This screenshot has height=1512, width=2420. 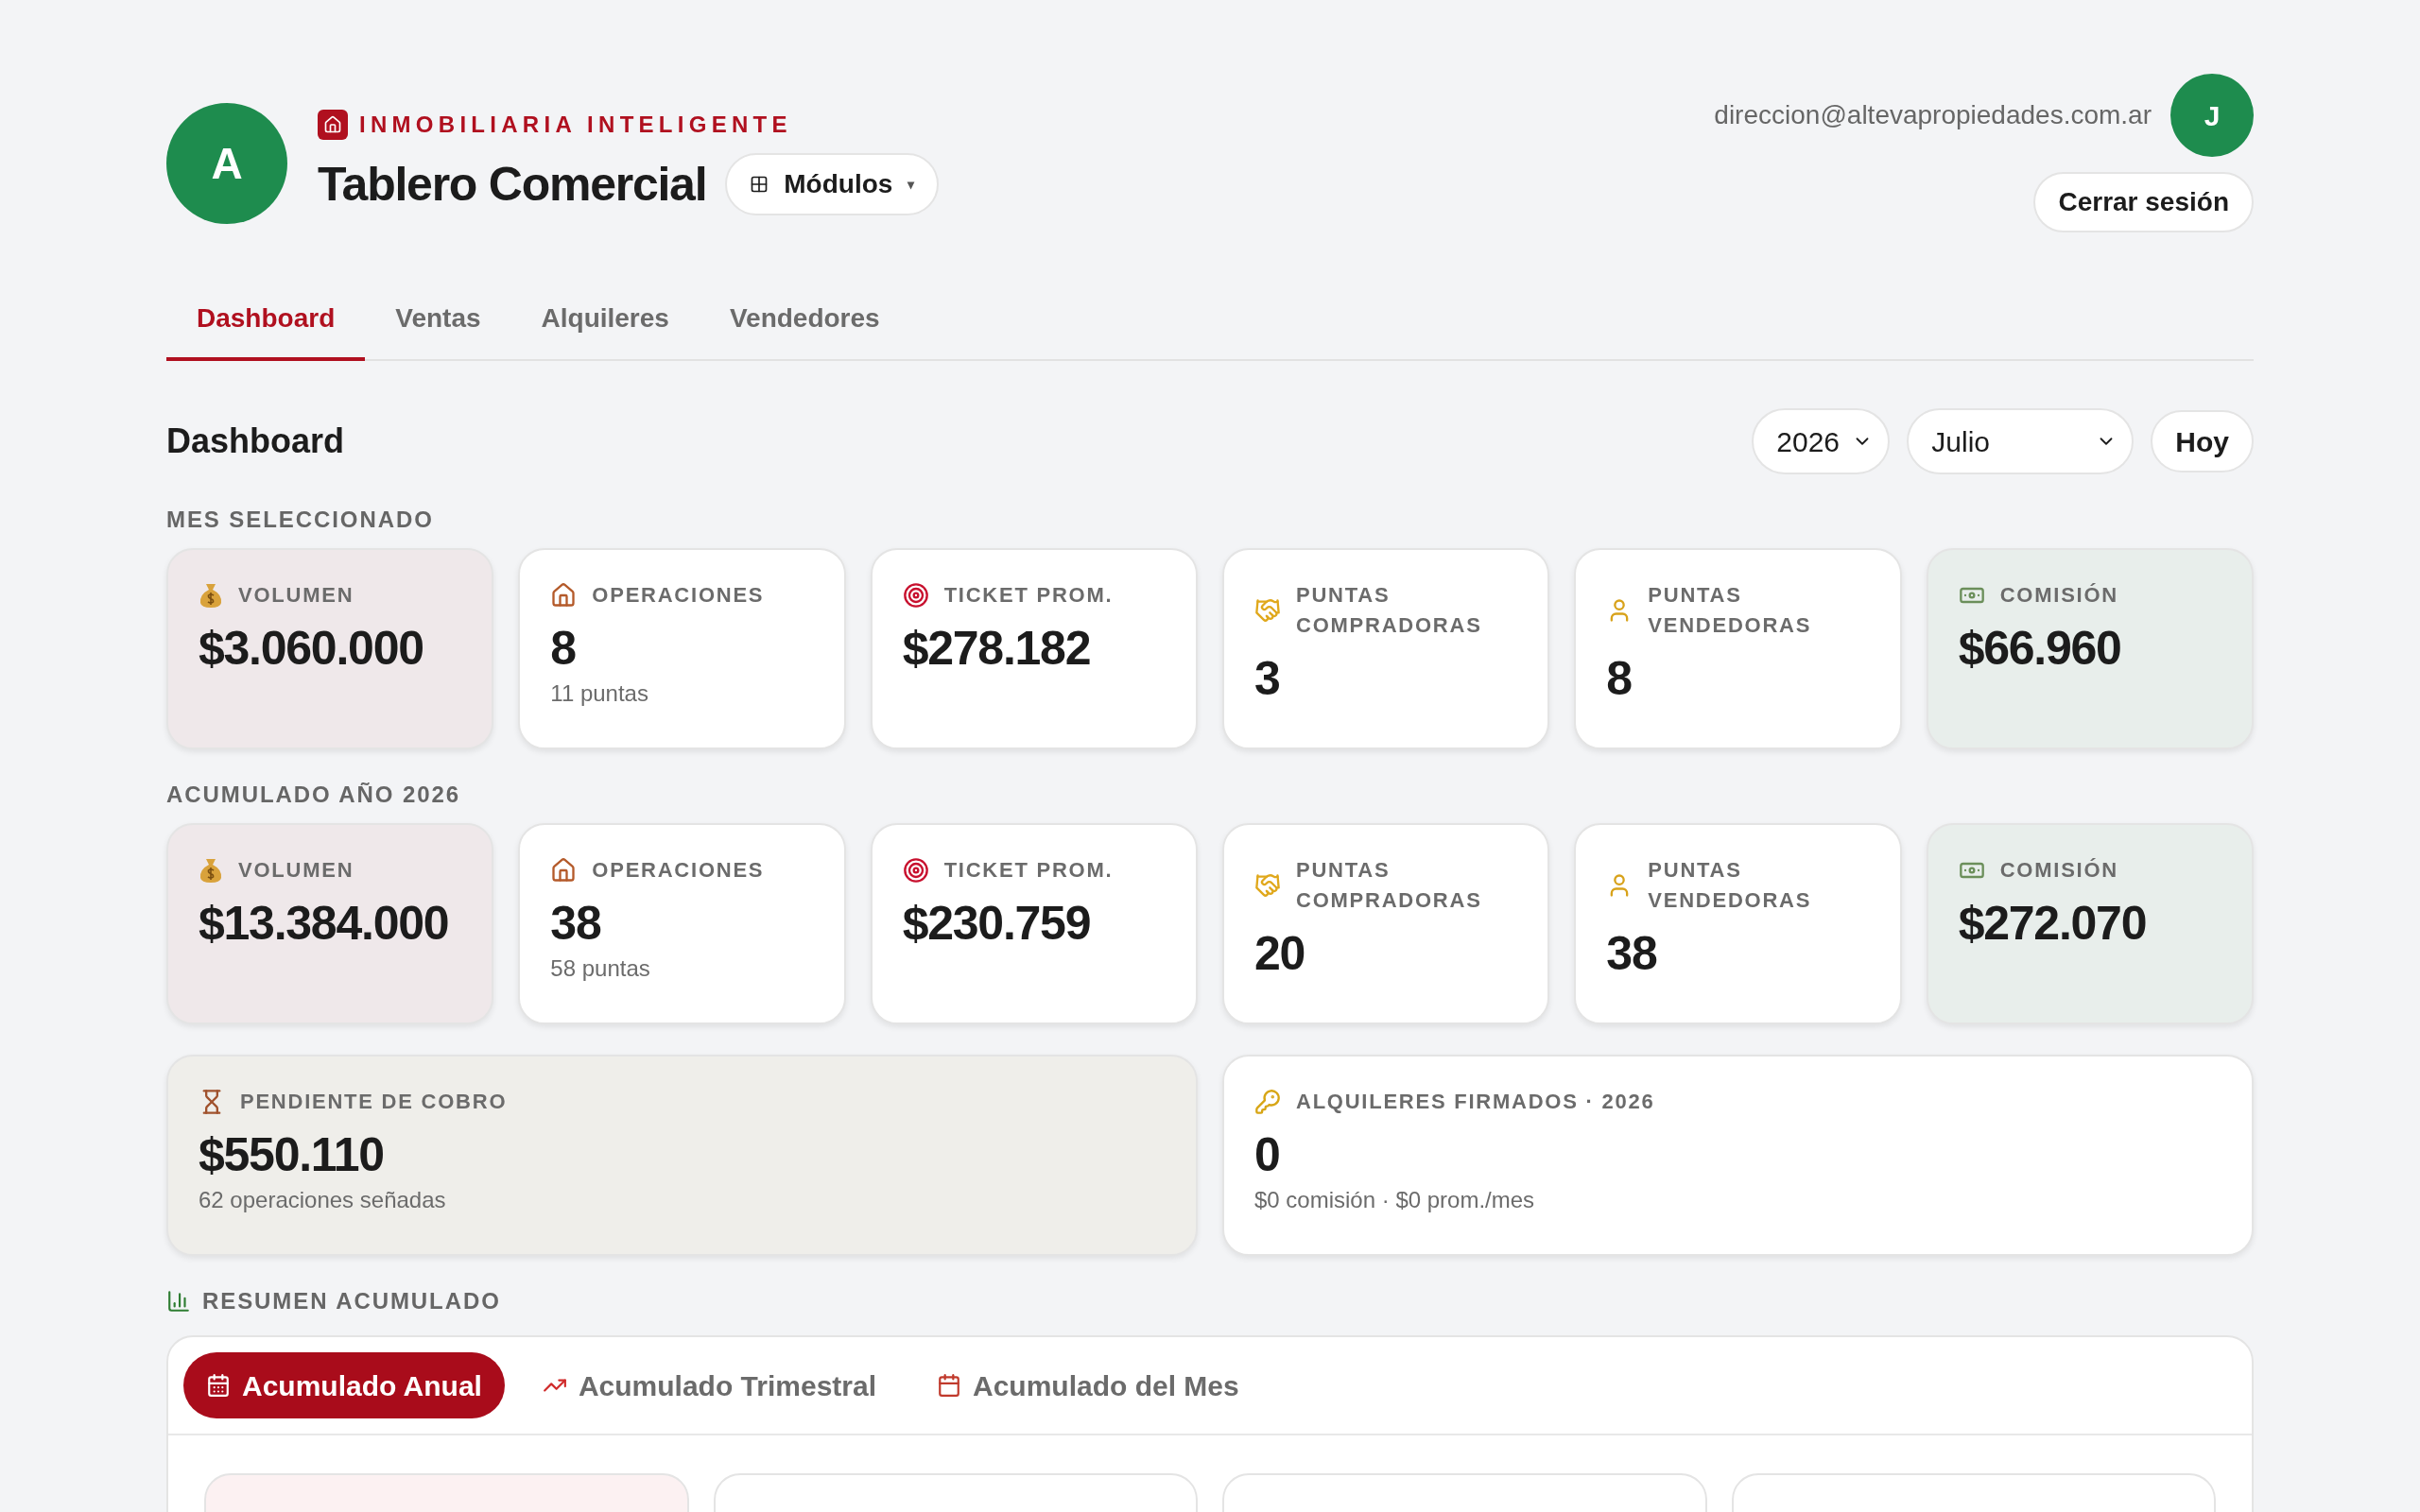 I want to click on stat-value: $278.182, so click(x=997, y=649).